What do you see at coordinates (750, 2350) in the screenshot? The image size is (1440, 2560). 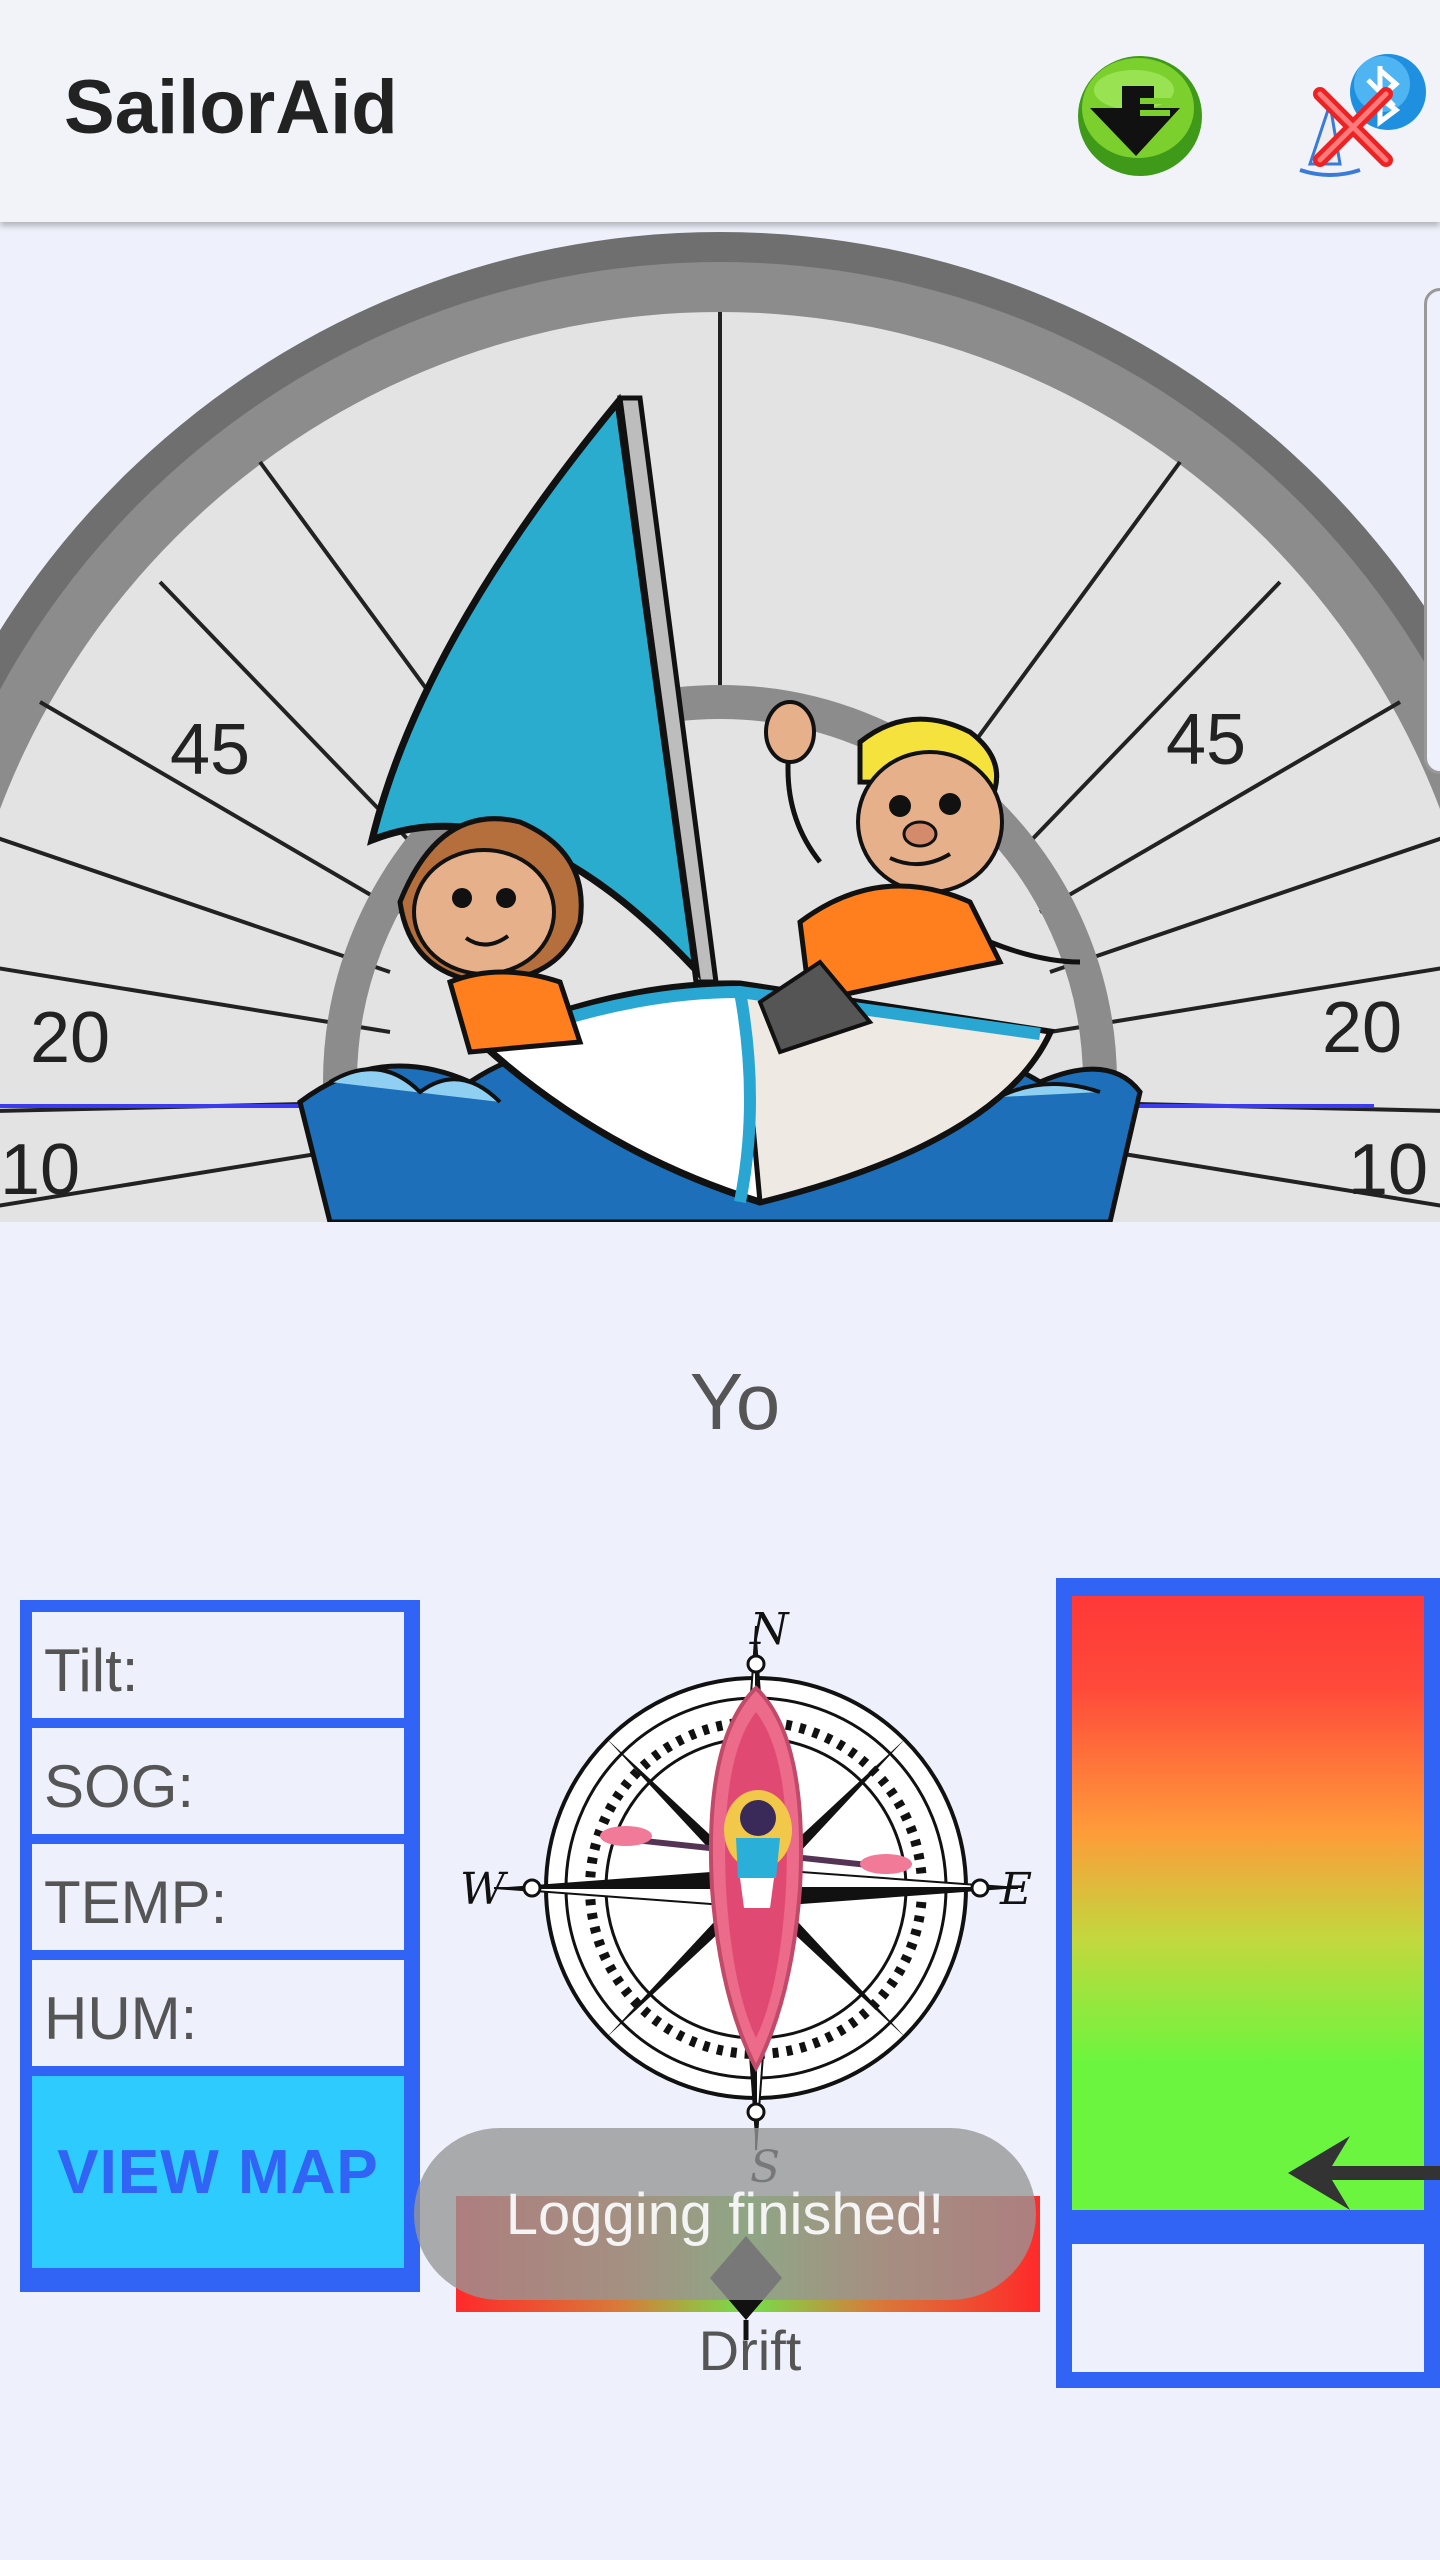 I see `drift-label: Drift` at bounding box center [750, 2350].